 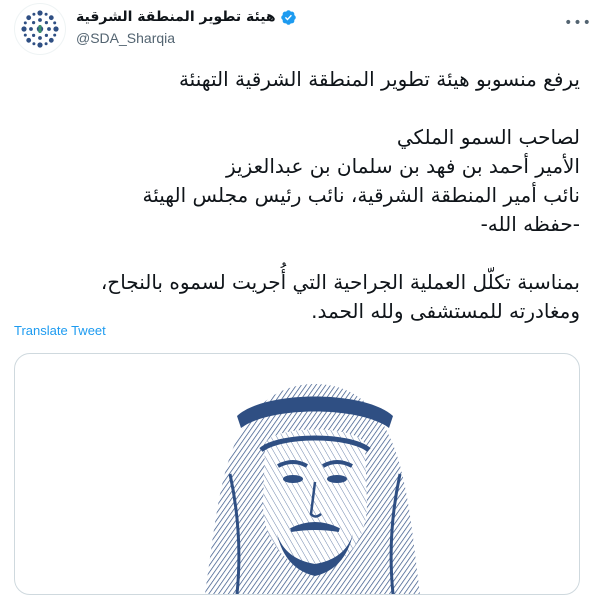 What do you see at coordinates (125, 38) in the screenshot?
I see `author-handle: @SDA_Sharqia` at bounding box center [125, 38].